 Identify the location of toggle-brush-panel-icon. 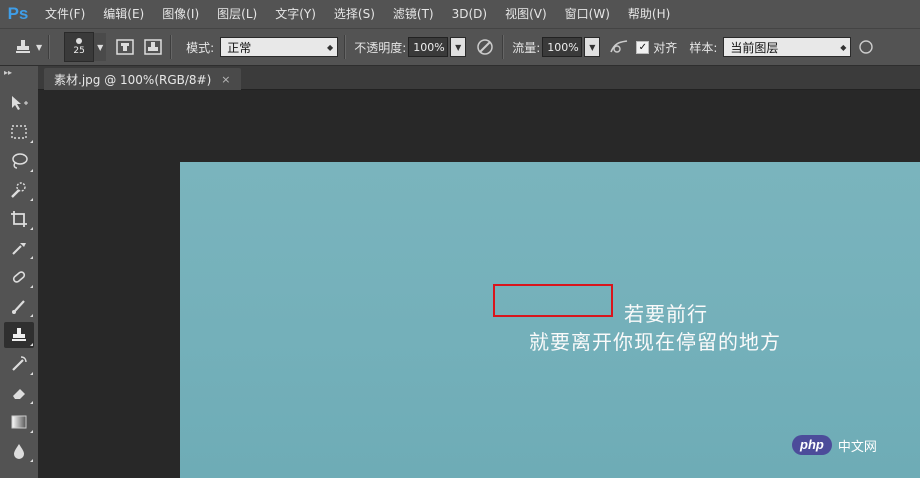
(125, 47).